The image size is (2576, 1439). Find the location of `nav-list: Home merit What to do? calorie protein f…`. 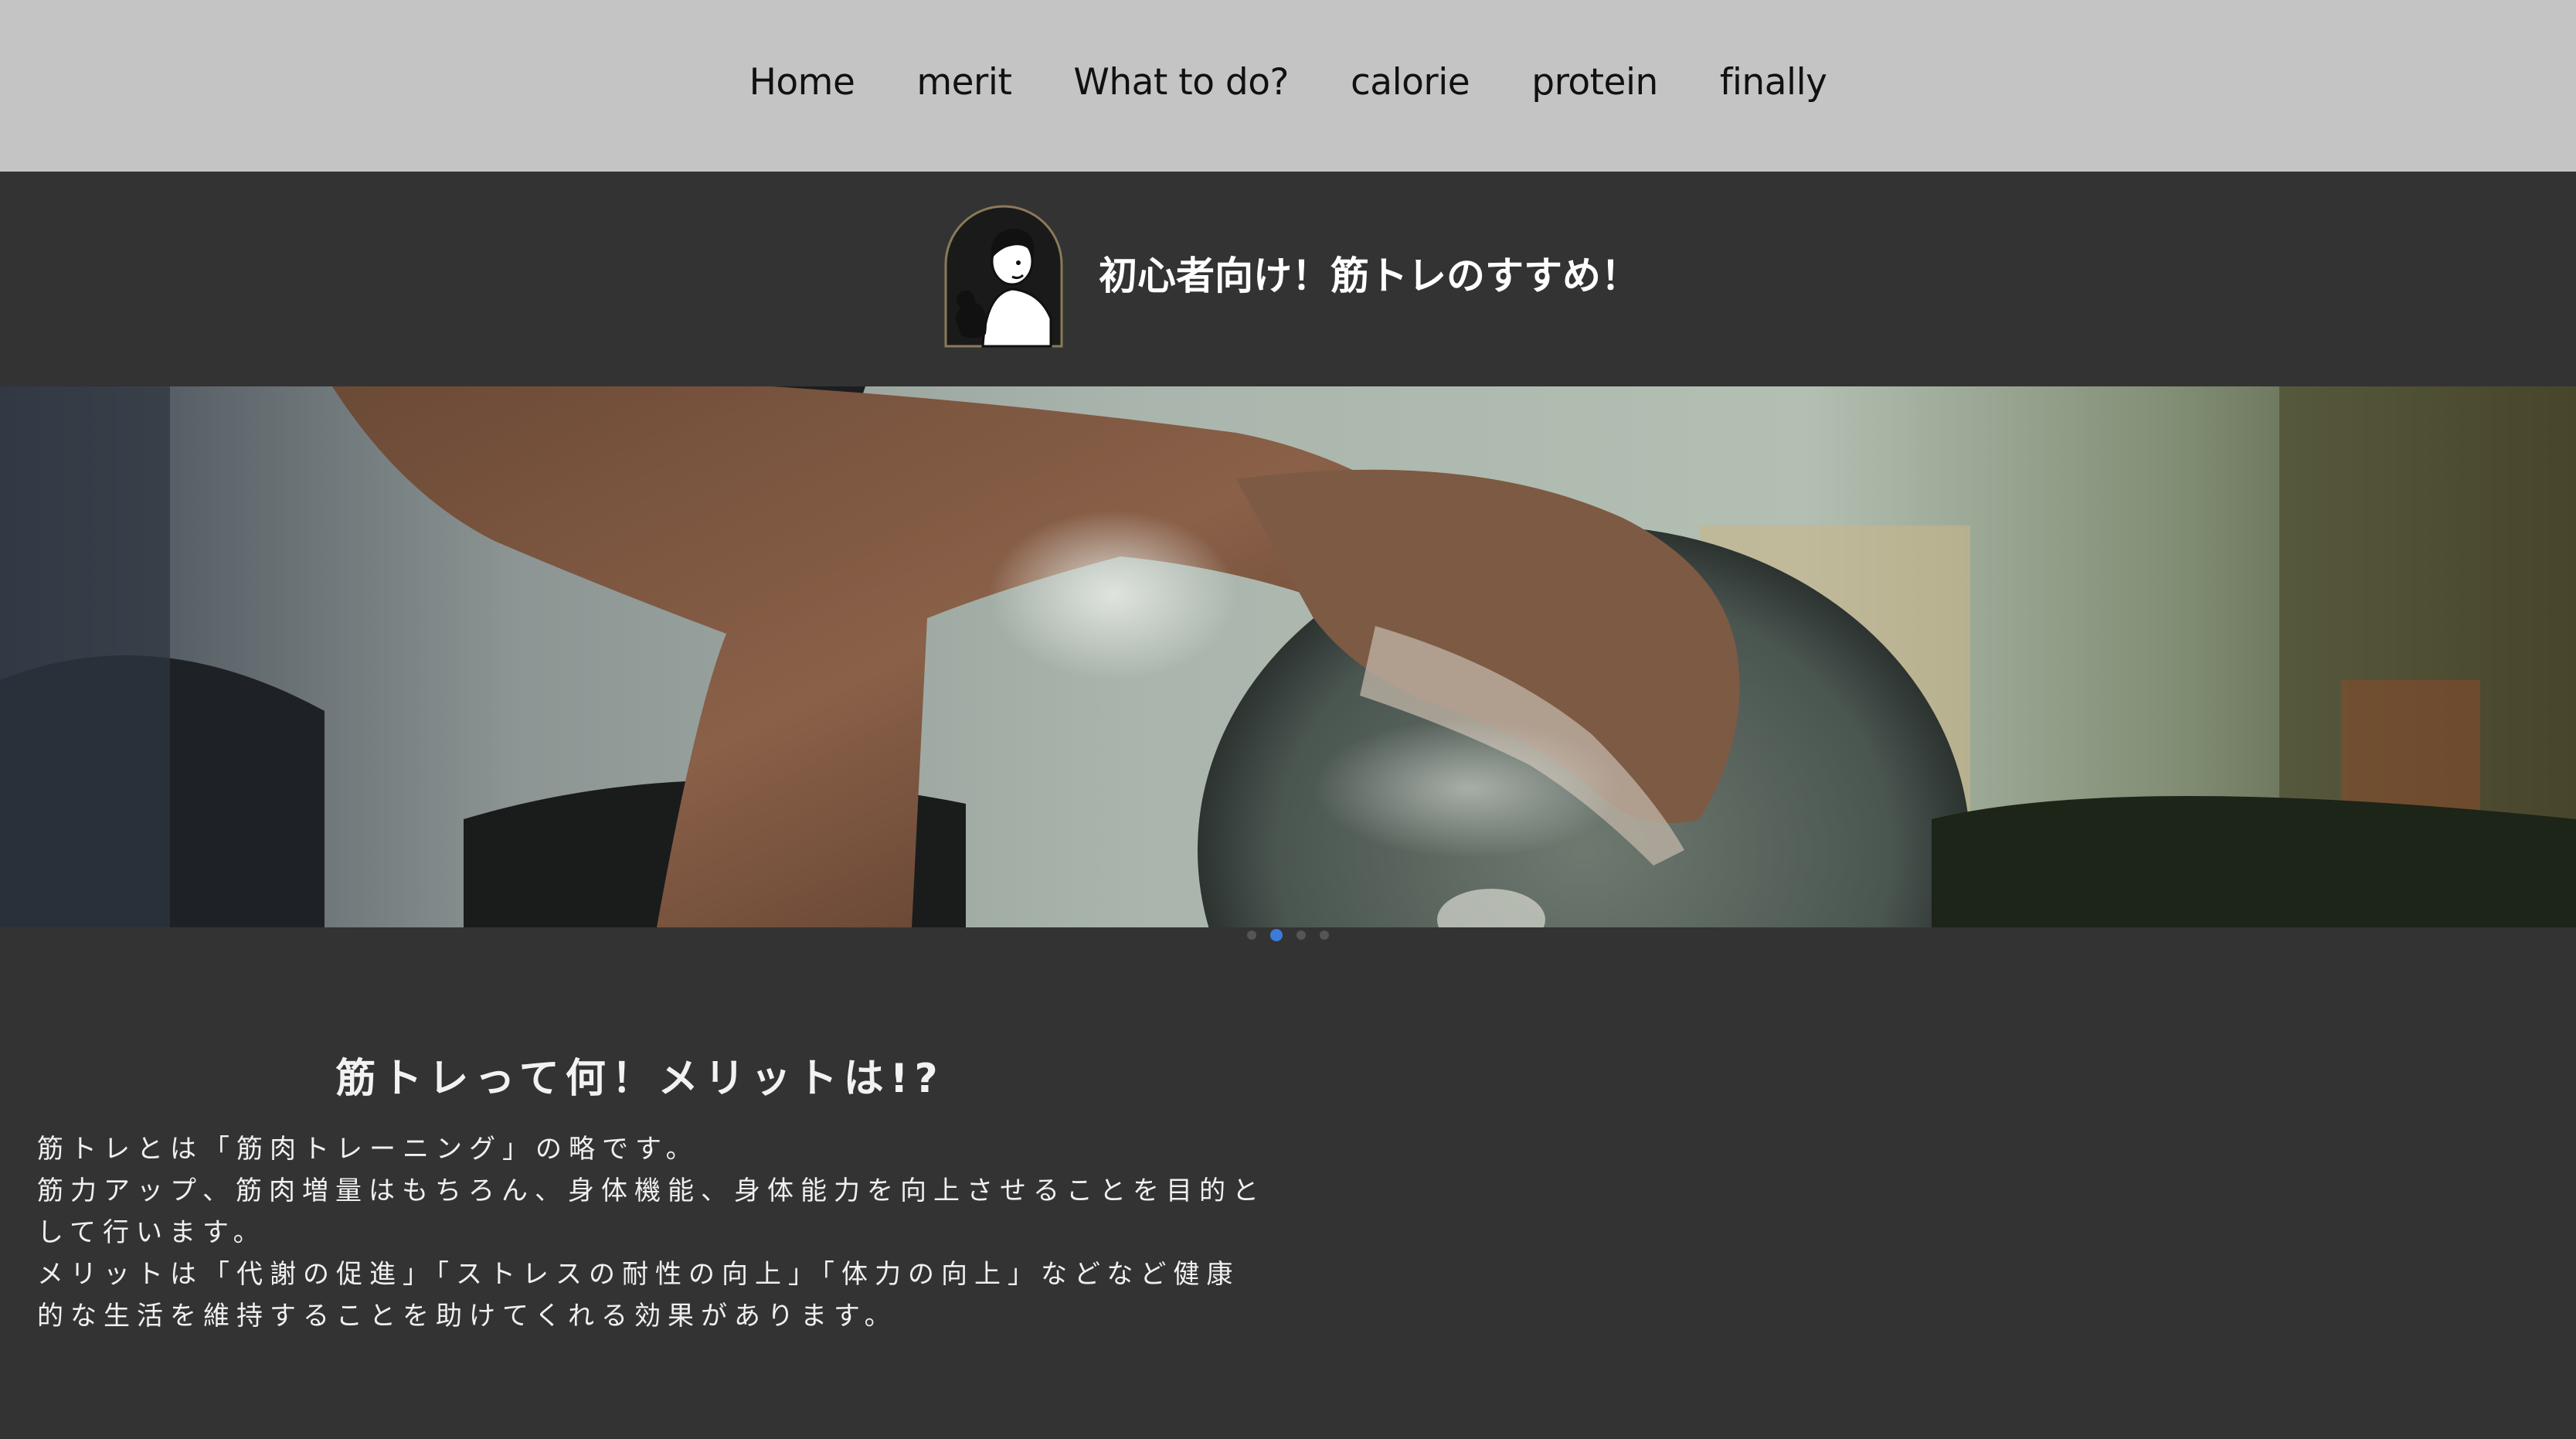

nav-list: Home merit What to do? calorie protein f… is located at coordinates (1288, 82).